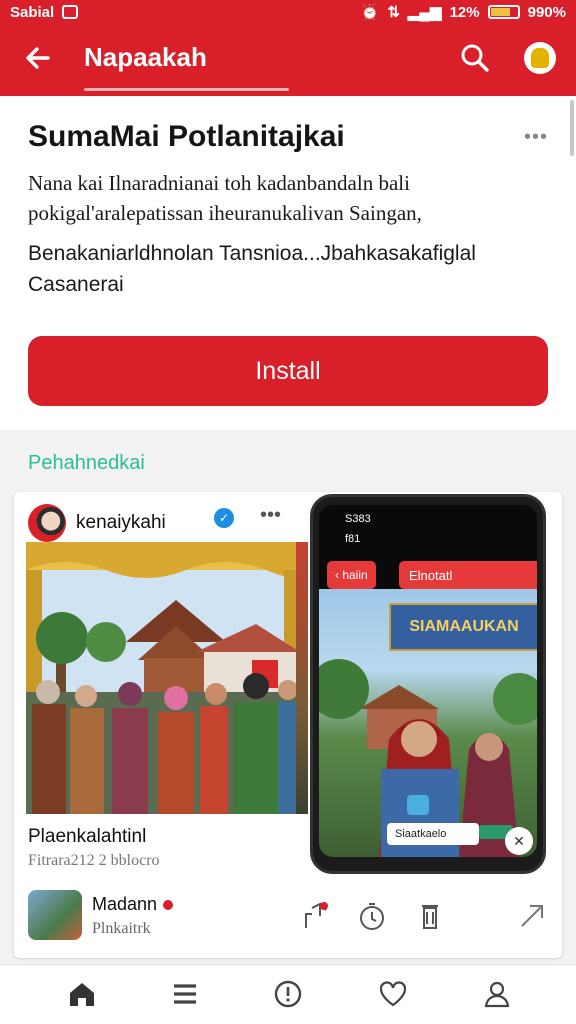 Image resolution: width=576 pixels, height=1024 pixels. I want to click on related-title: Madann, so click(133, 904).